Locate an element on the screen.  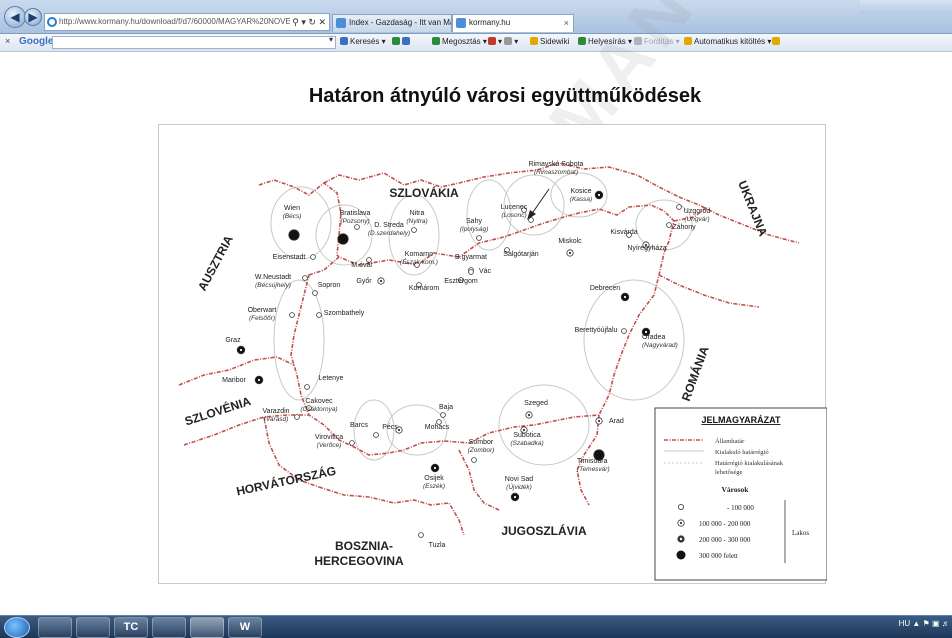
city-alt-label: (Észak.kom.) is located at coordinates (419, 261).